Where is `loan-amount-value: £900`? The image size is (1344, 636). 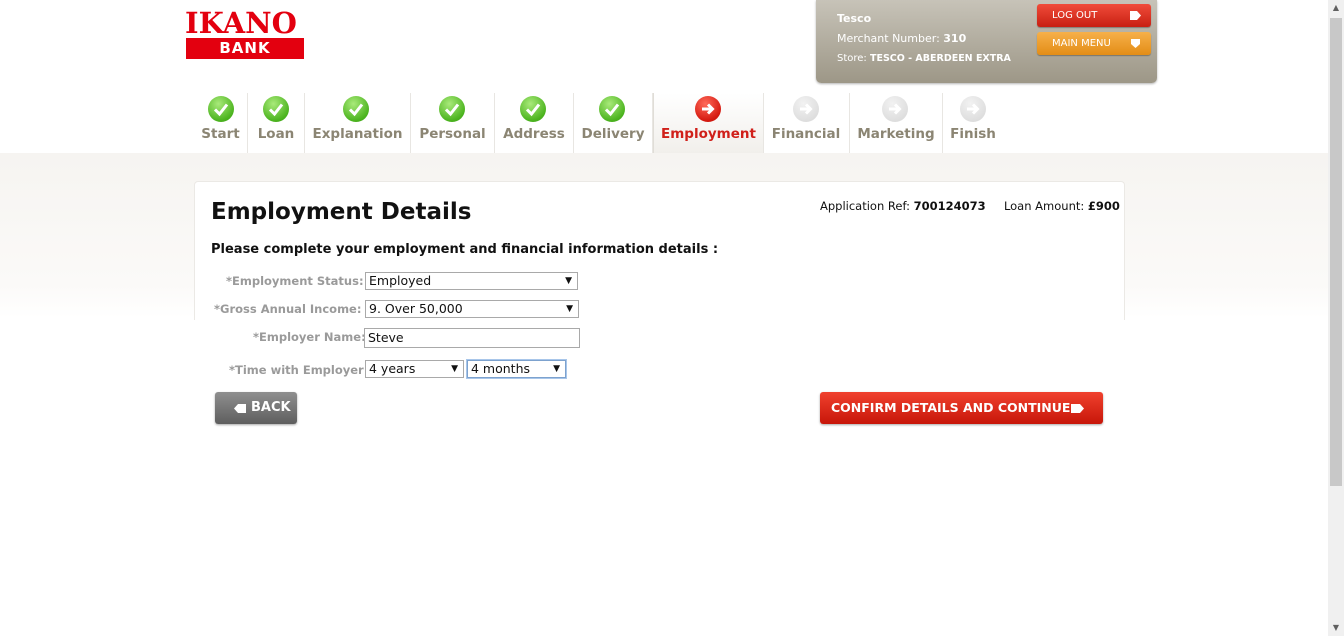
loan-amount-value: £900 is located at coordinates (1103, 206).